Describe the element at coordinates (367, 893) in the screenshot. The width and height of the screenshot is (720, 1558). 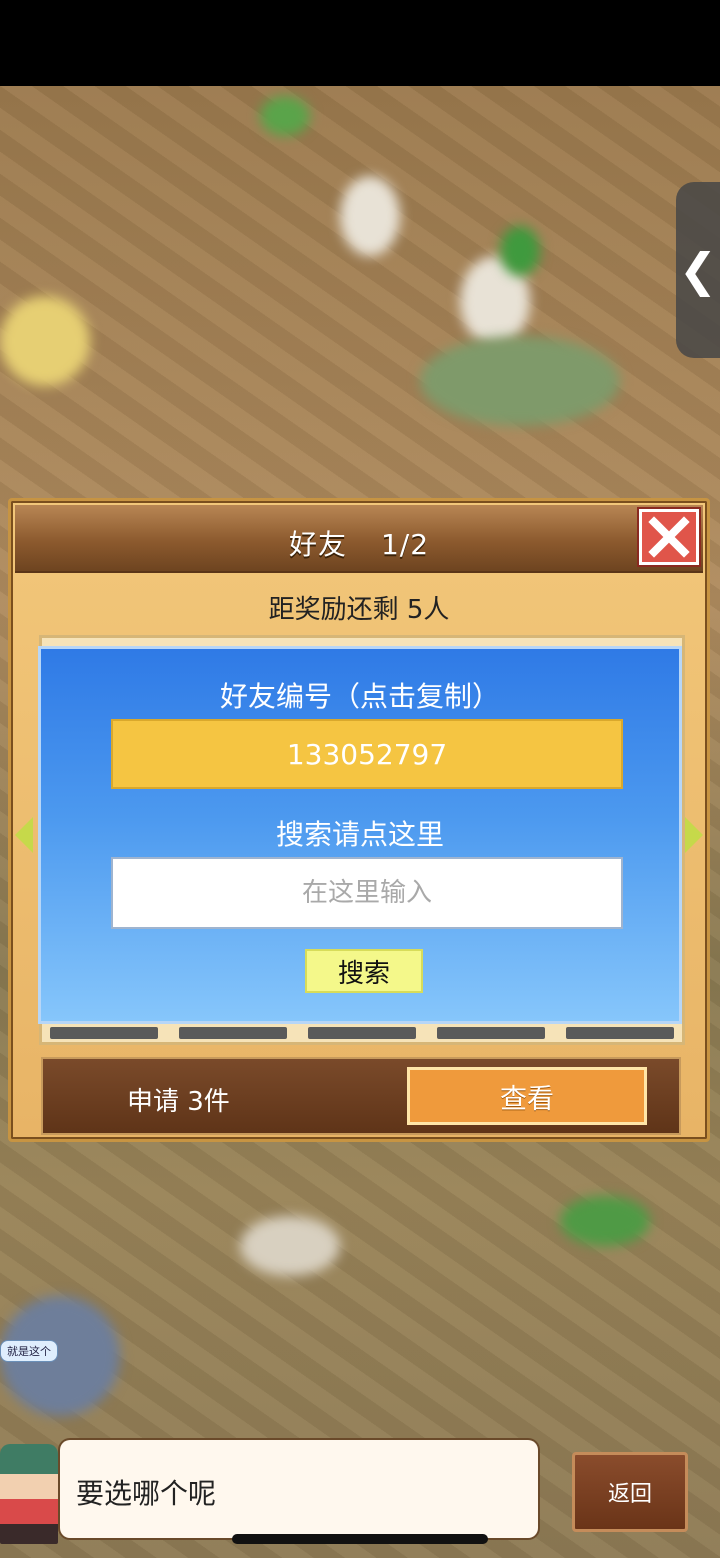
I see `search-input` at that location.